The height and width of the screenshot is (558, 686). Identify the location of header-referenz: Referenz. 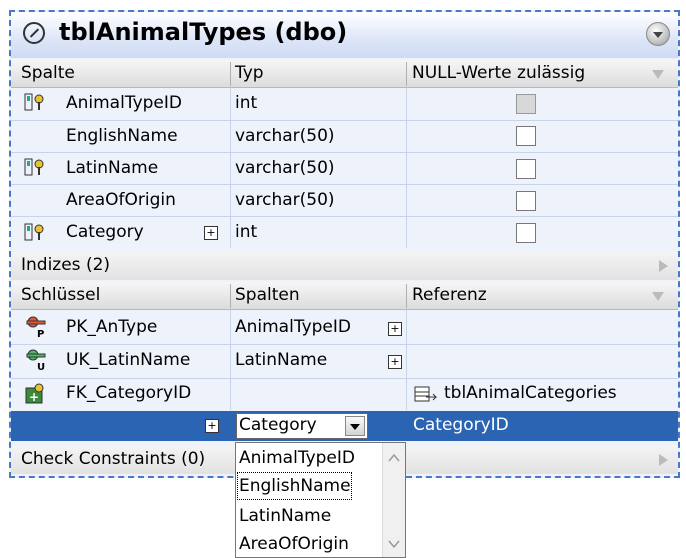
(449, 295).